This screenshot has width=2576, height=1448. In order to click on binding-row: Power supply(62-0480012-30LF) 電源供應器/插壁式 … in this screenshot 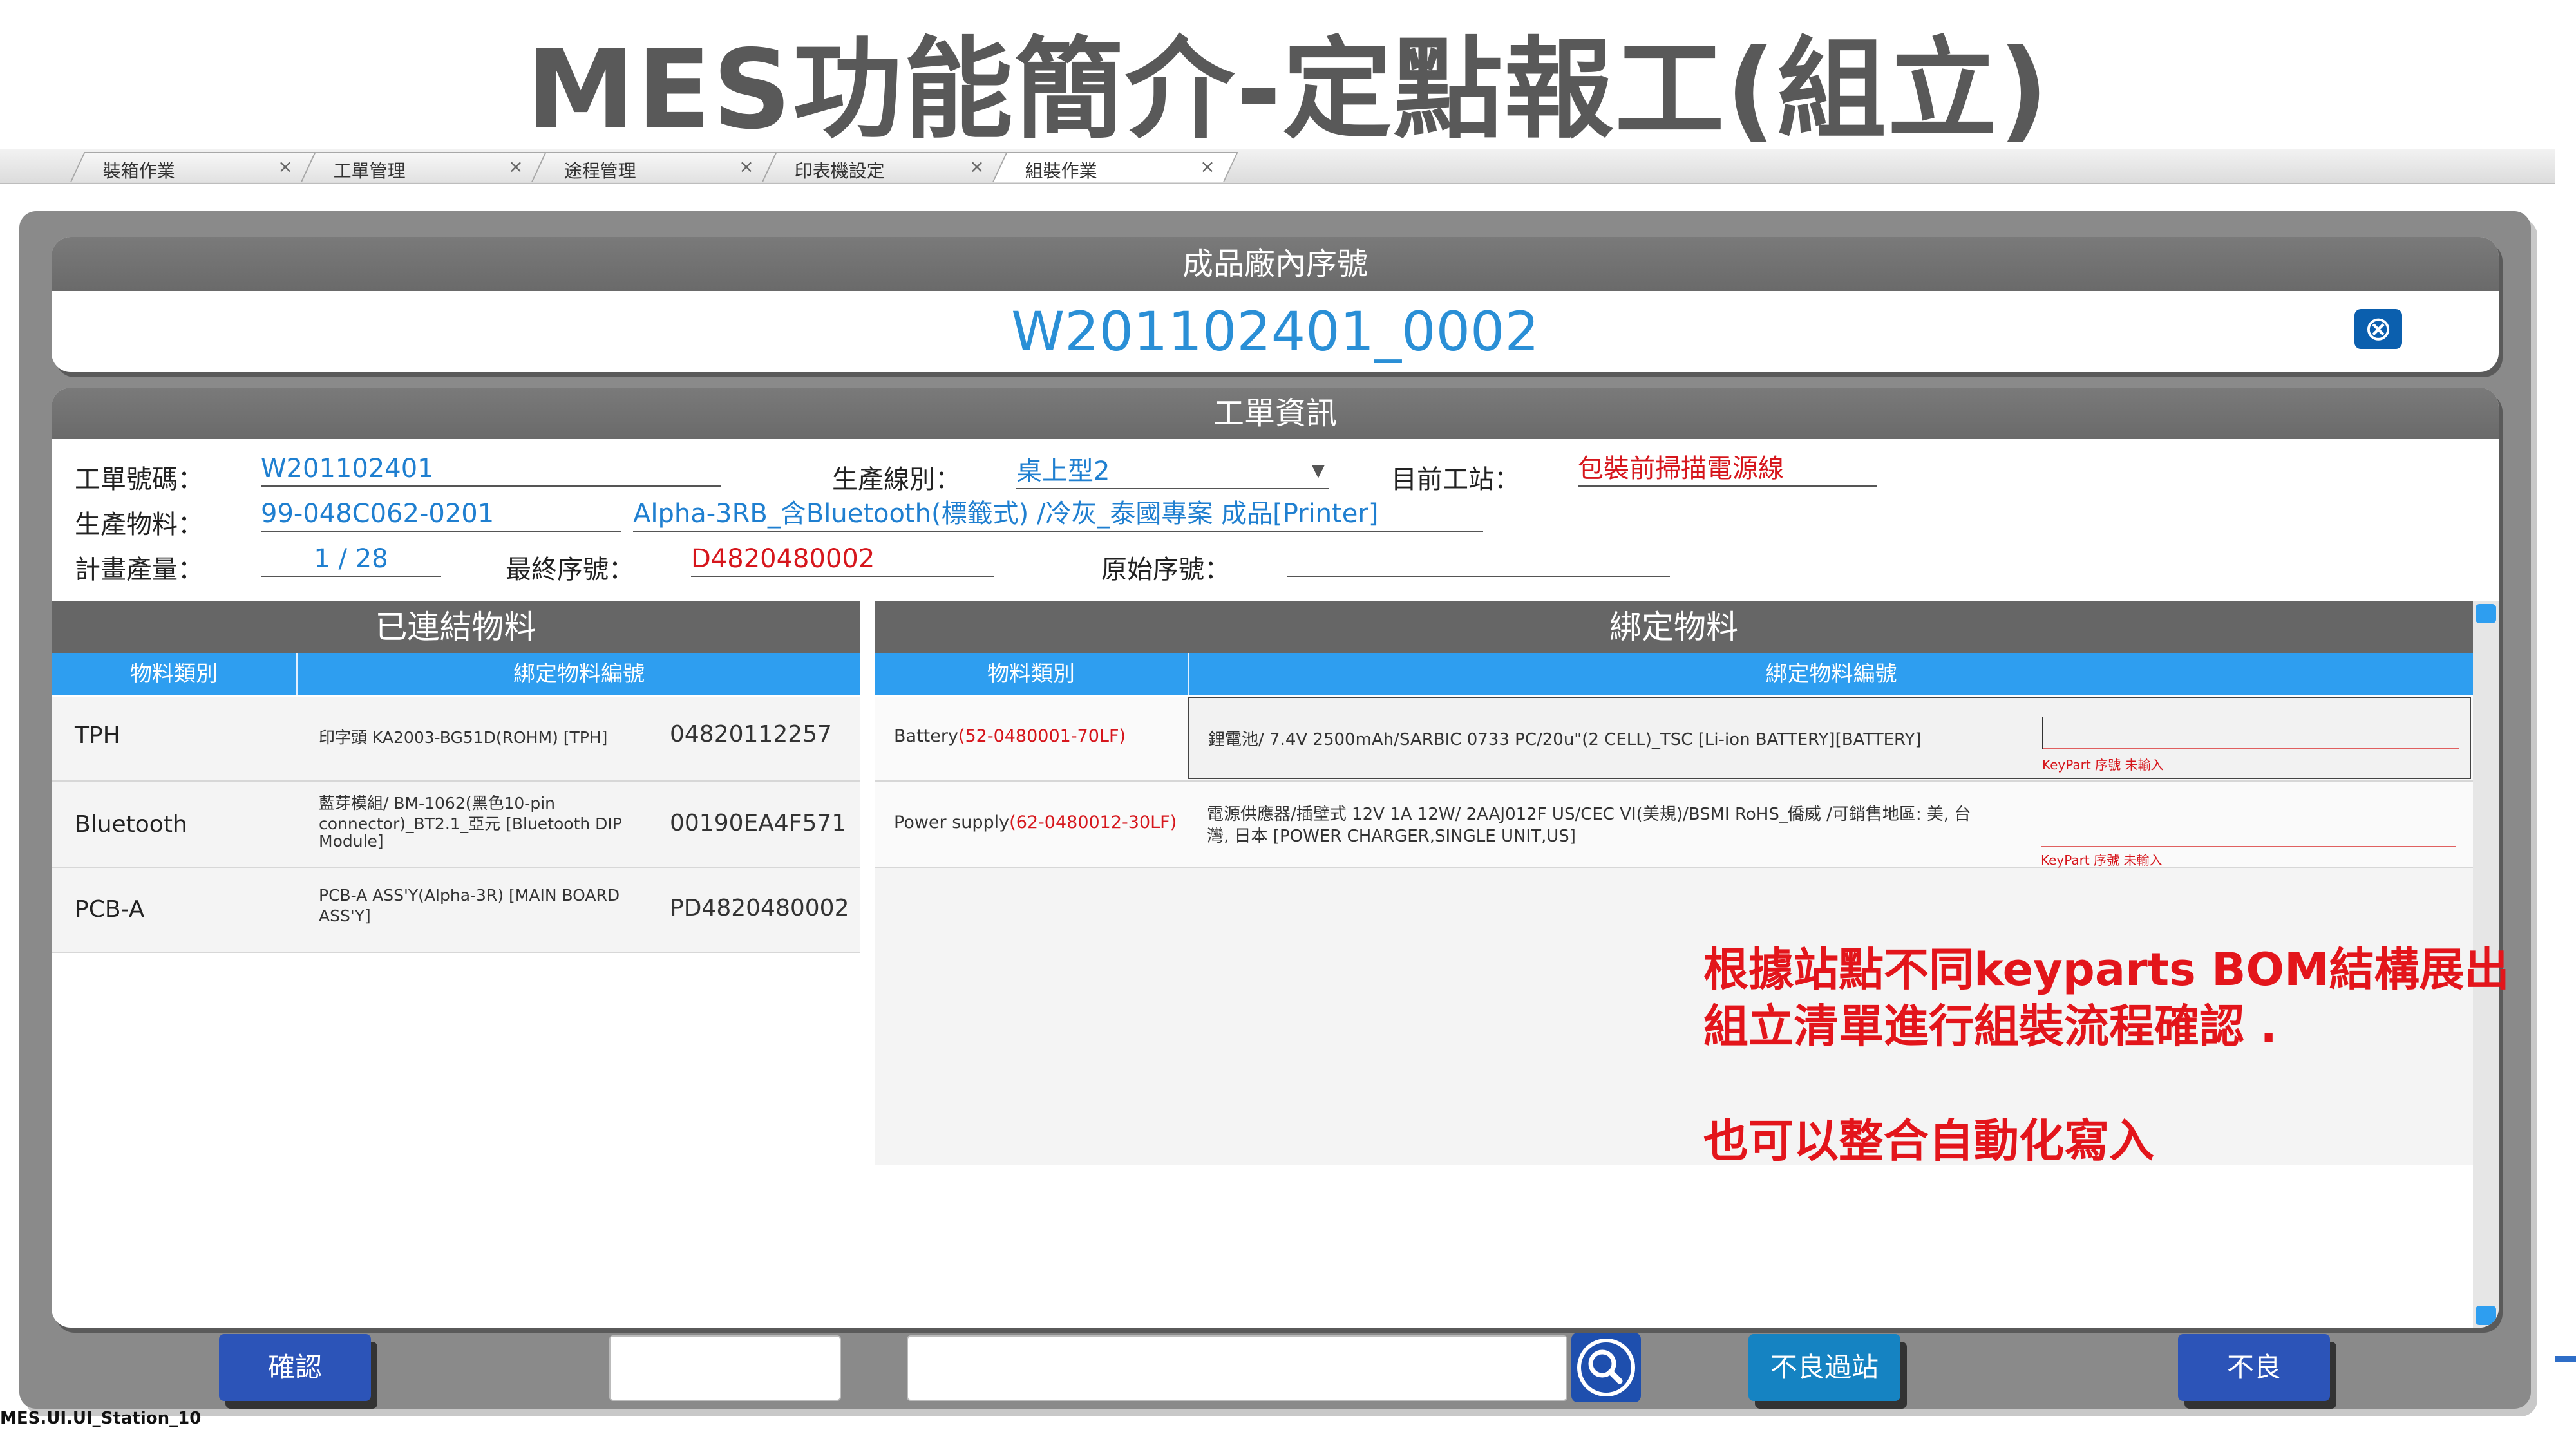, I will do `click(1674, 825)`.